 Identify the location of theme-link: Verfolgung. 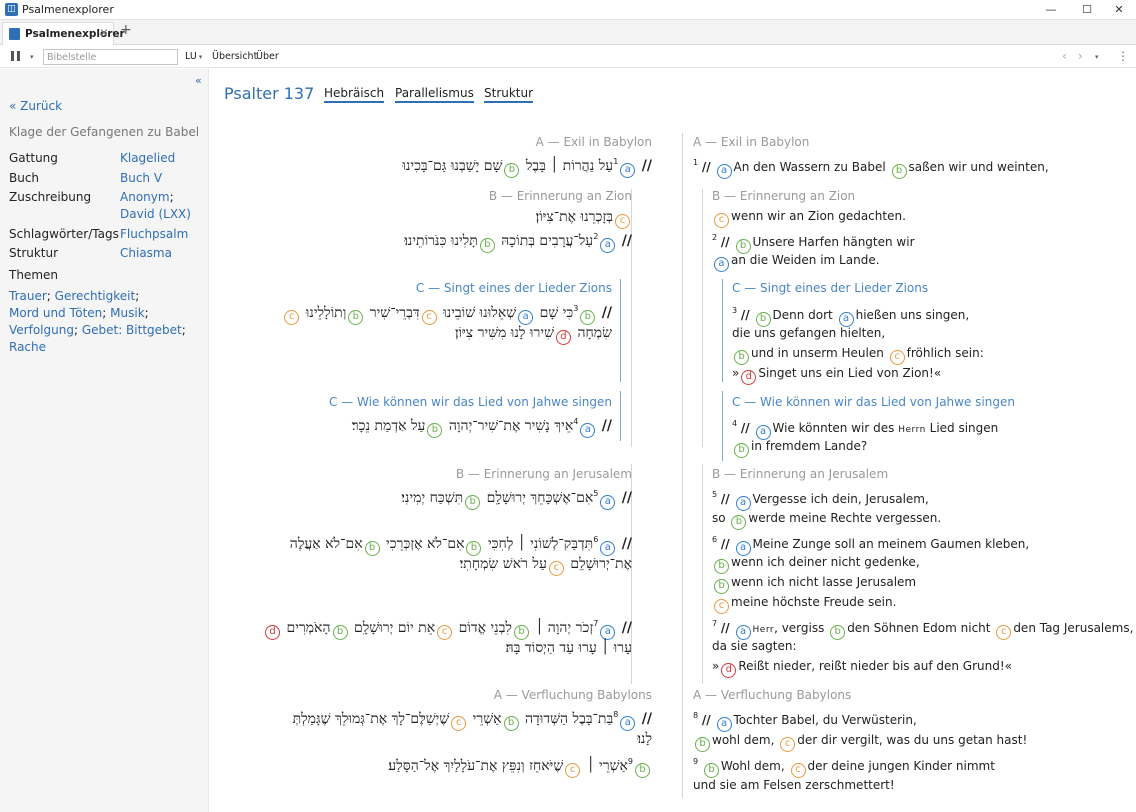
(41, 330).